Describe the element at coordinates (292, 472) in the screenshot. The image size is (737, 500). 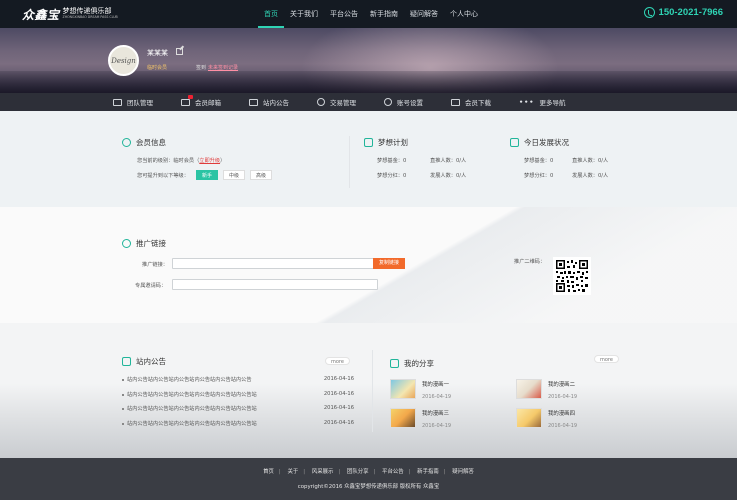
I see `footer-link-about: 关于` at that location.